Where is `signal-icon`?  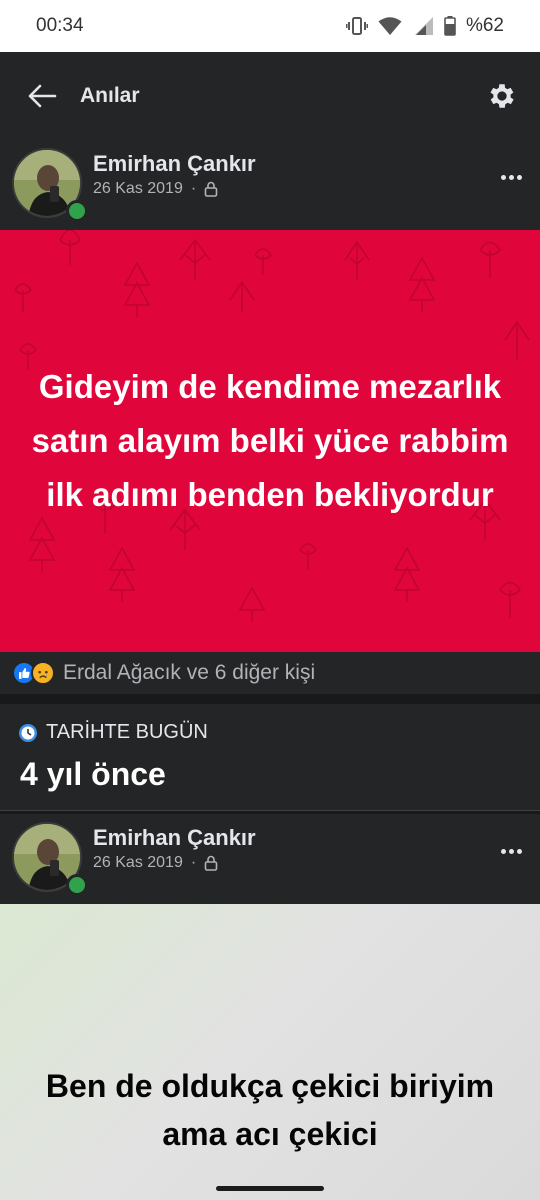 signal-icon is located at coordinates (423, 26).